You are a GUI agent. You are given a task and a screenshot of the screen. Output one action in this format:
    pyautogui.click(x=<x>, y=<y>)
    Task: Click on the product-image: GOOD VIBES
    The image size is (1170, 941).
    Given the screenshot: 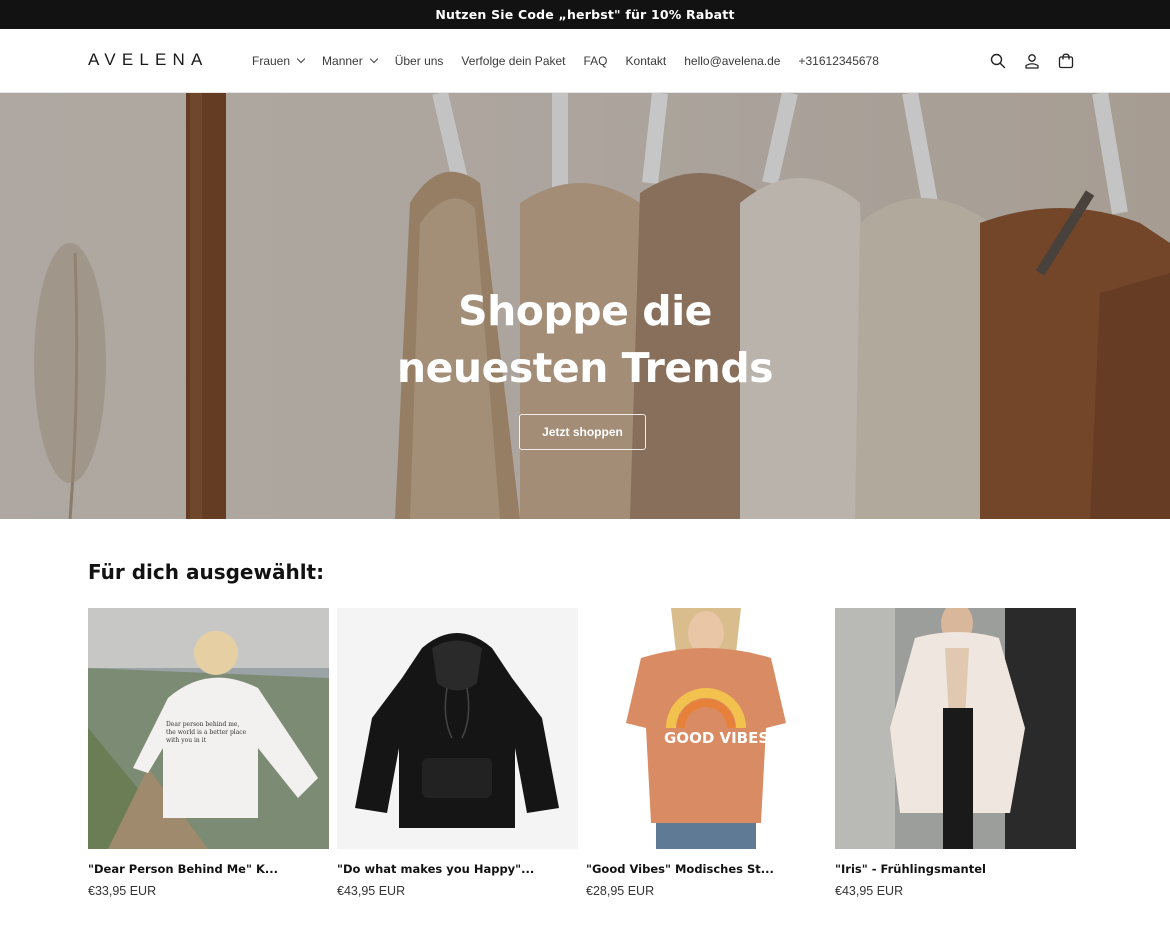 What is the action you would take?
    pyautogui.click(x=706, y=728)
    